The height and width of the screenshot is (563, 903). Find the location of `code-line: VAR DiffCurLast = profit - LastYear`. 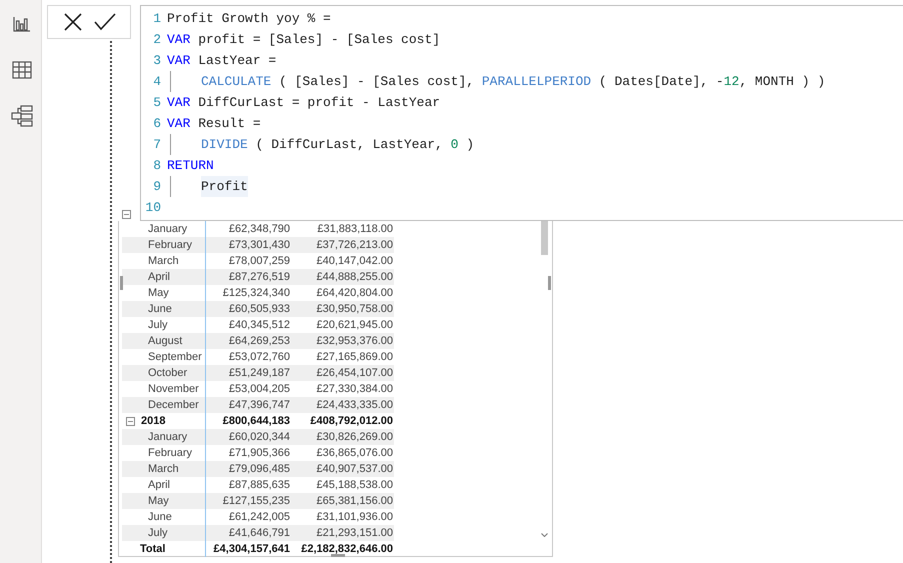

code-line: VAR DiffCurLast = profit - LastYear is located at coordinates (303, 103).